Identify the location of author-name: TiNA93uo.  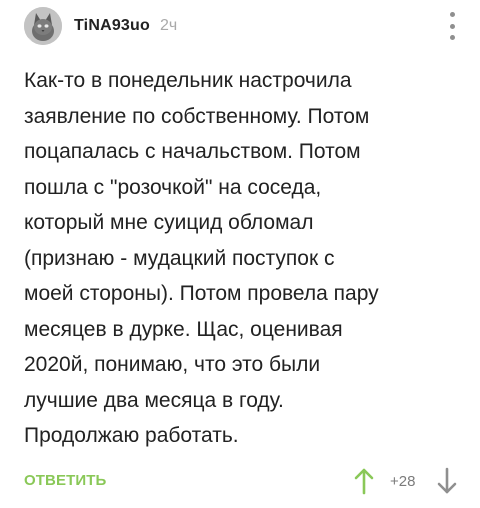
(112, 26).